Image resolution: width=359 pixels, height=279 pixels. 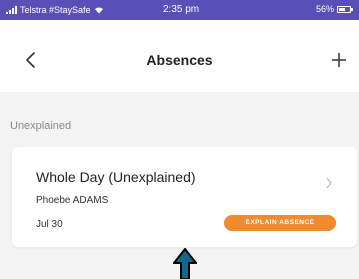 What do you see at coordinates (49, 224) in the screenshot?
I see `absence-date: Jul 30` at bounding box center [49, 224].